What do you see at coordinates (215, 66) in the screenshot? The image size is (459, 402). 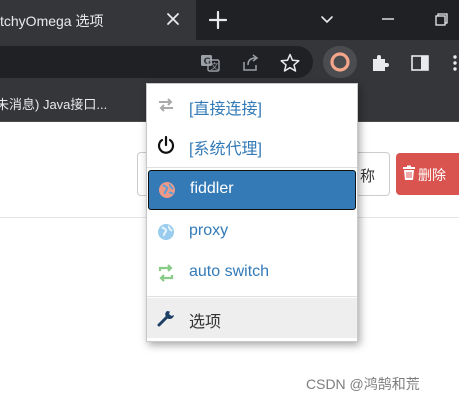 I see `svg-text: 文` at bounding box center [215, 66].